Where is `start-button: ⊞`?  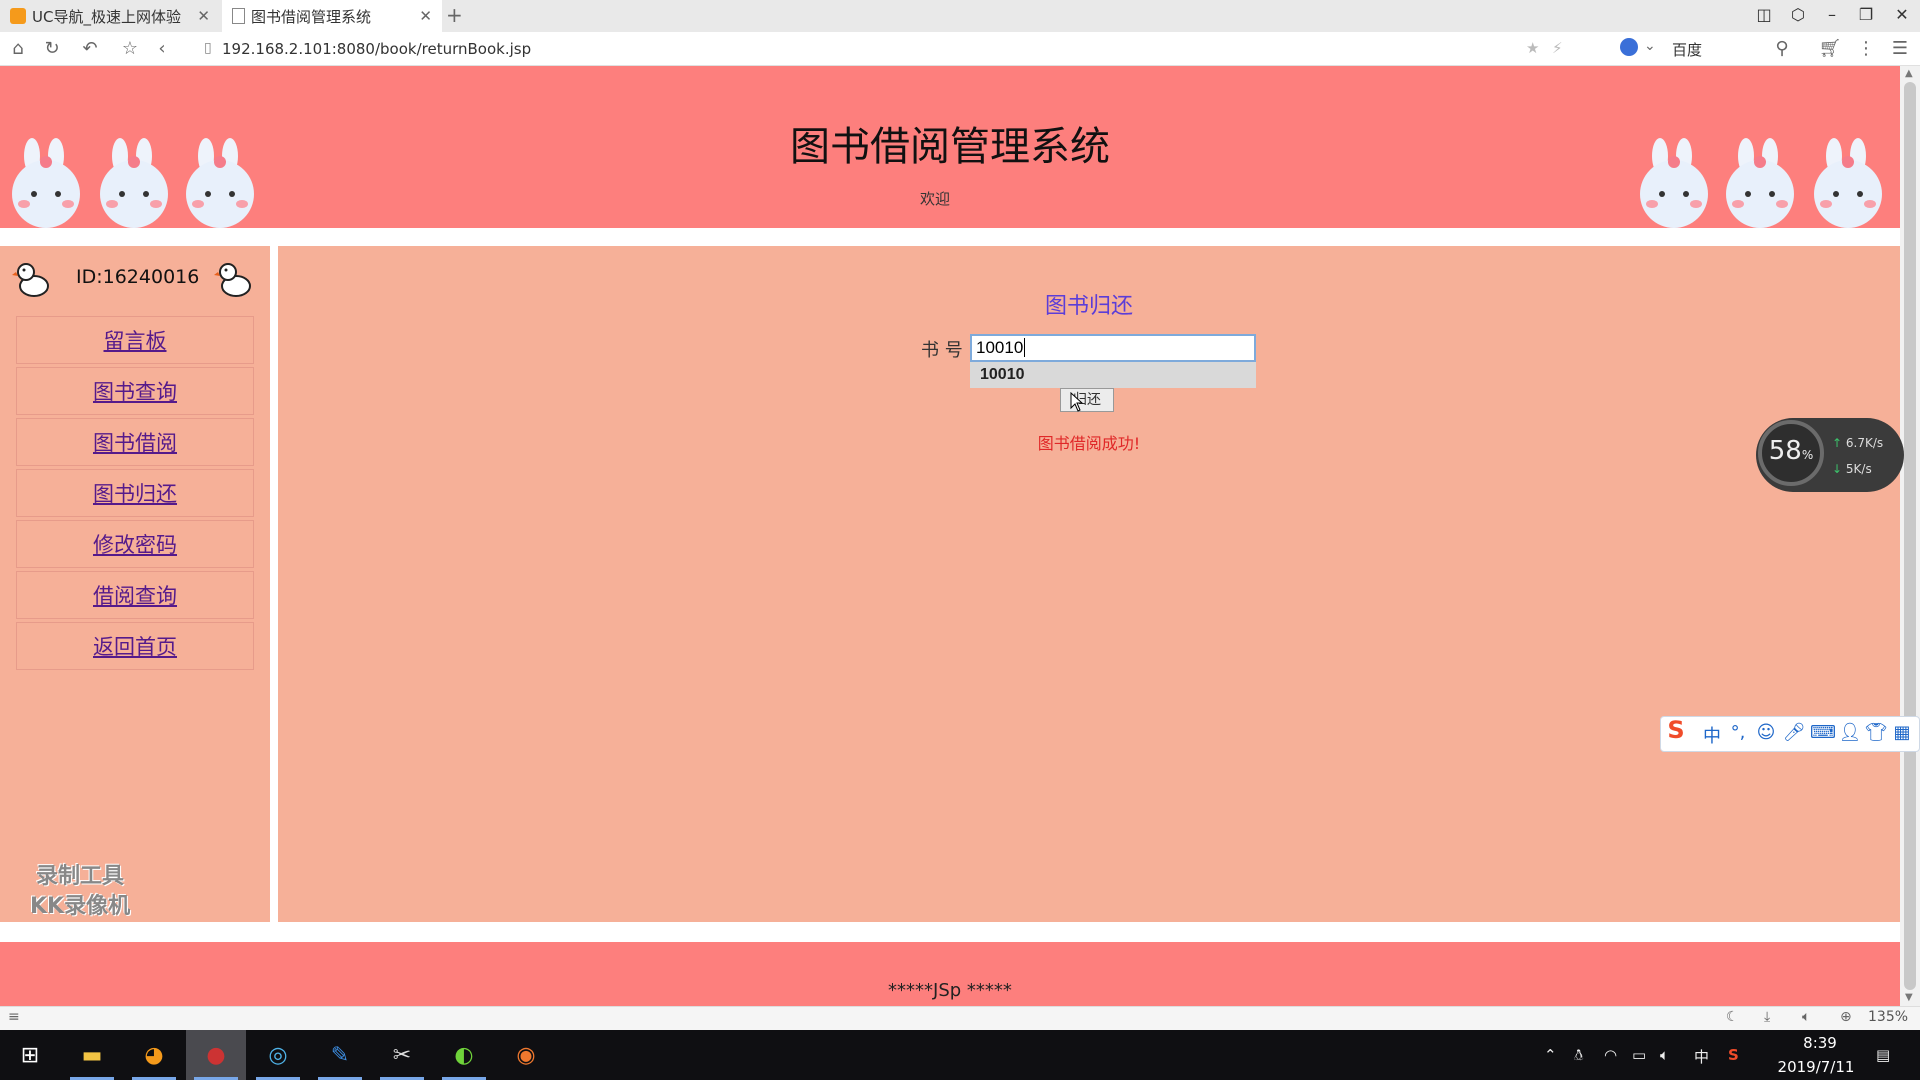
start-button: ⊞ is located at coordinates (30, 1055).